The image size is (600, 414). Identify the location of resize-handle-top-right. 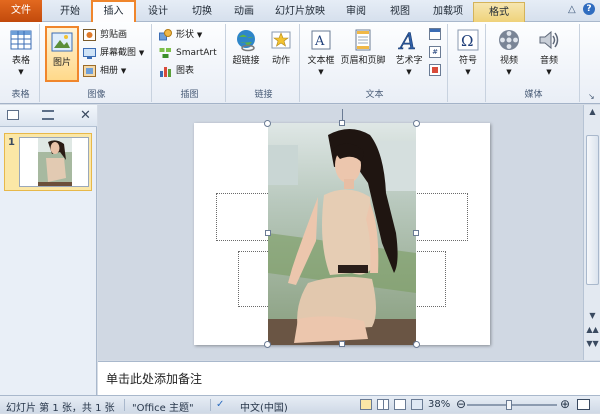
(416, 123).